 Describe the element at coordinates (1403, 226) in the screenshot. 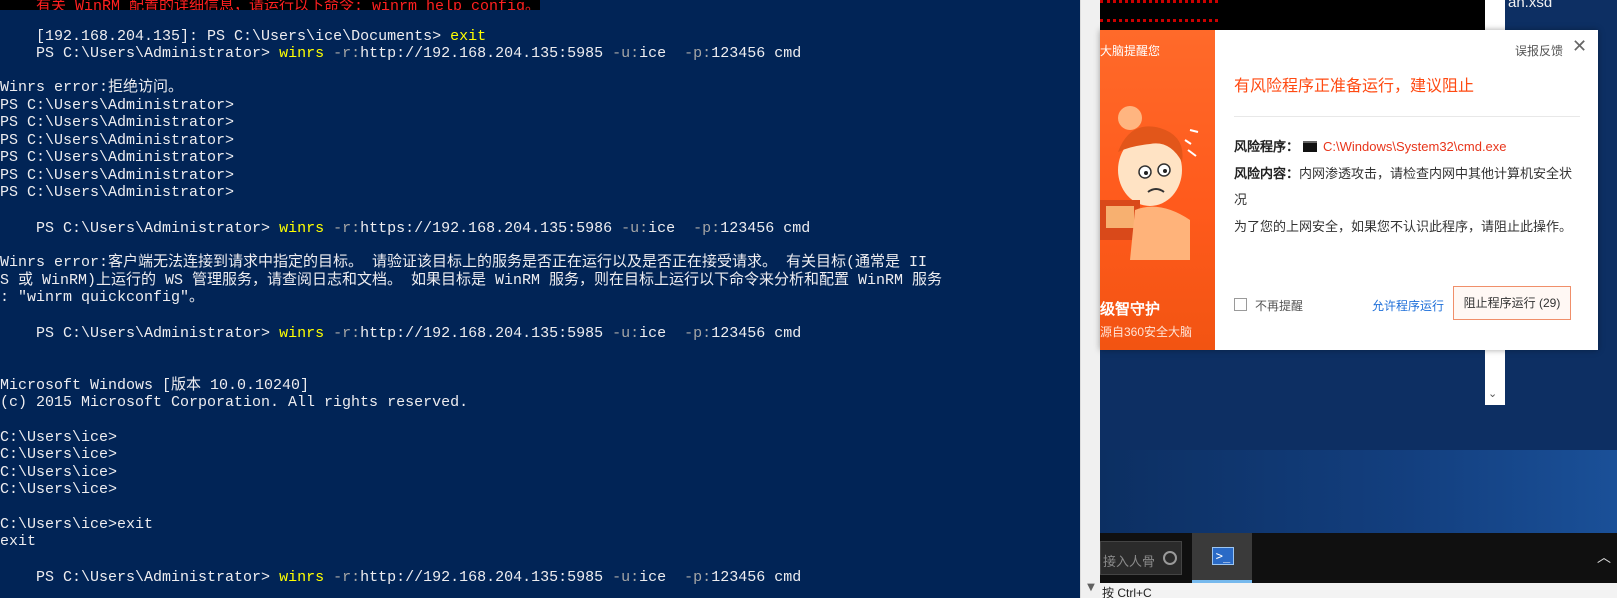

I see `security-advice: 为了您的上网安全，如果您不认识此程序，请阻止此操作。` at that location.